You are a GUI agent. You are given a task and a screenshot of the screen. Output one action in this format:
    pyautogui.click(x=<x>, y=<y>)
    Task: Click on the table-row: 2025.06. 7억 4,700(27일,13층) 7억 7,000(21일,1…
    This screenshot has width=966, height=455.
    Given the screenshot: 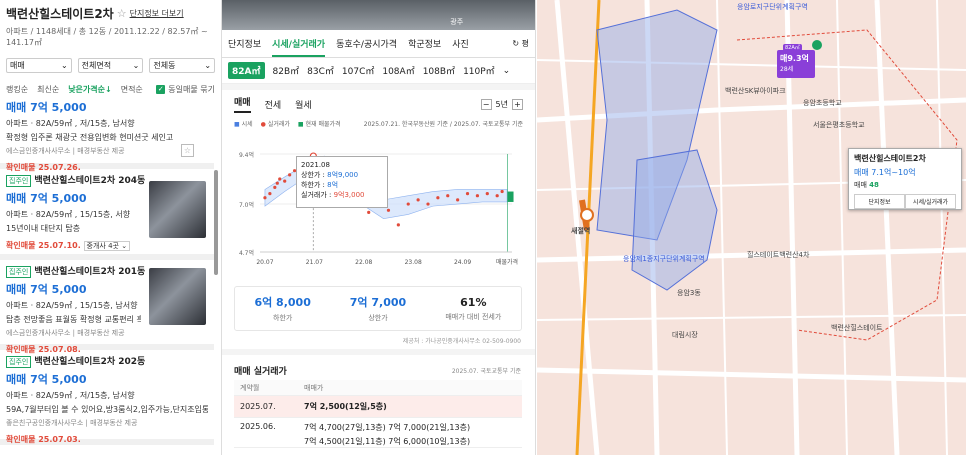 What is the action you would take?
    pyautogui.click(x=378, y=433)
    